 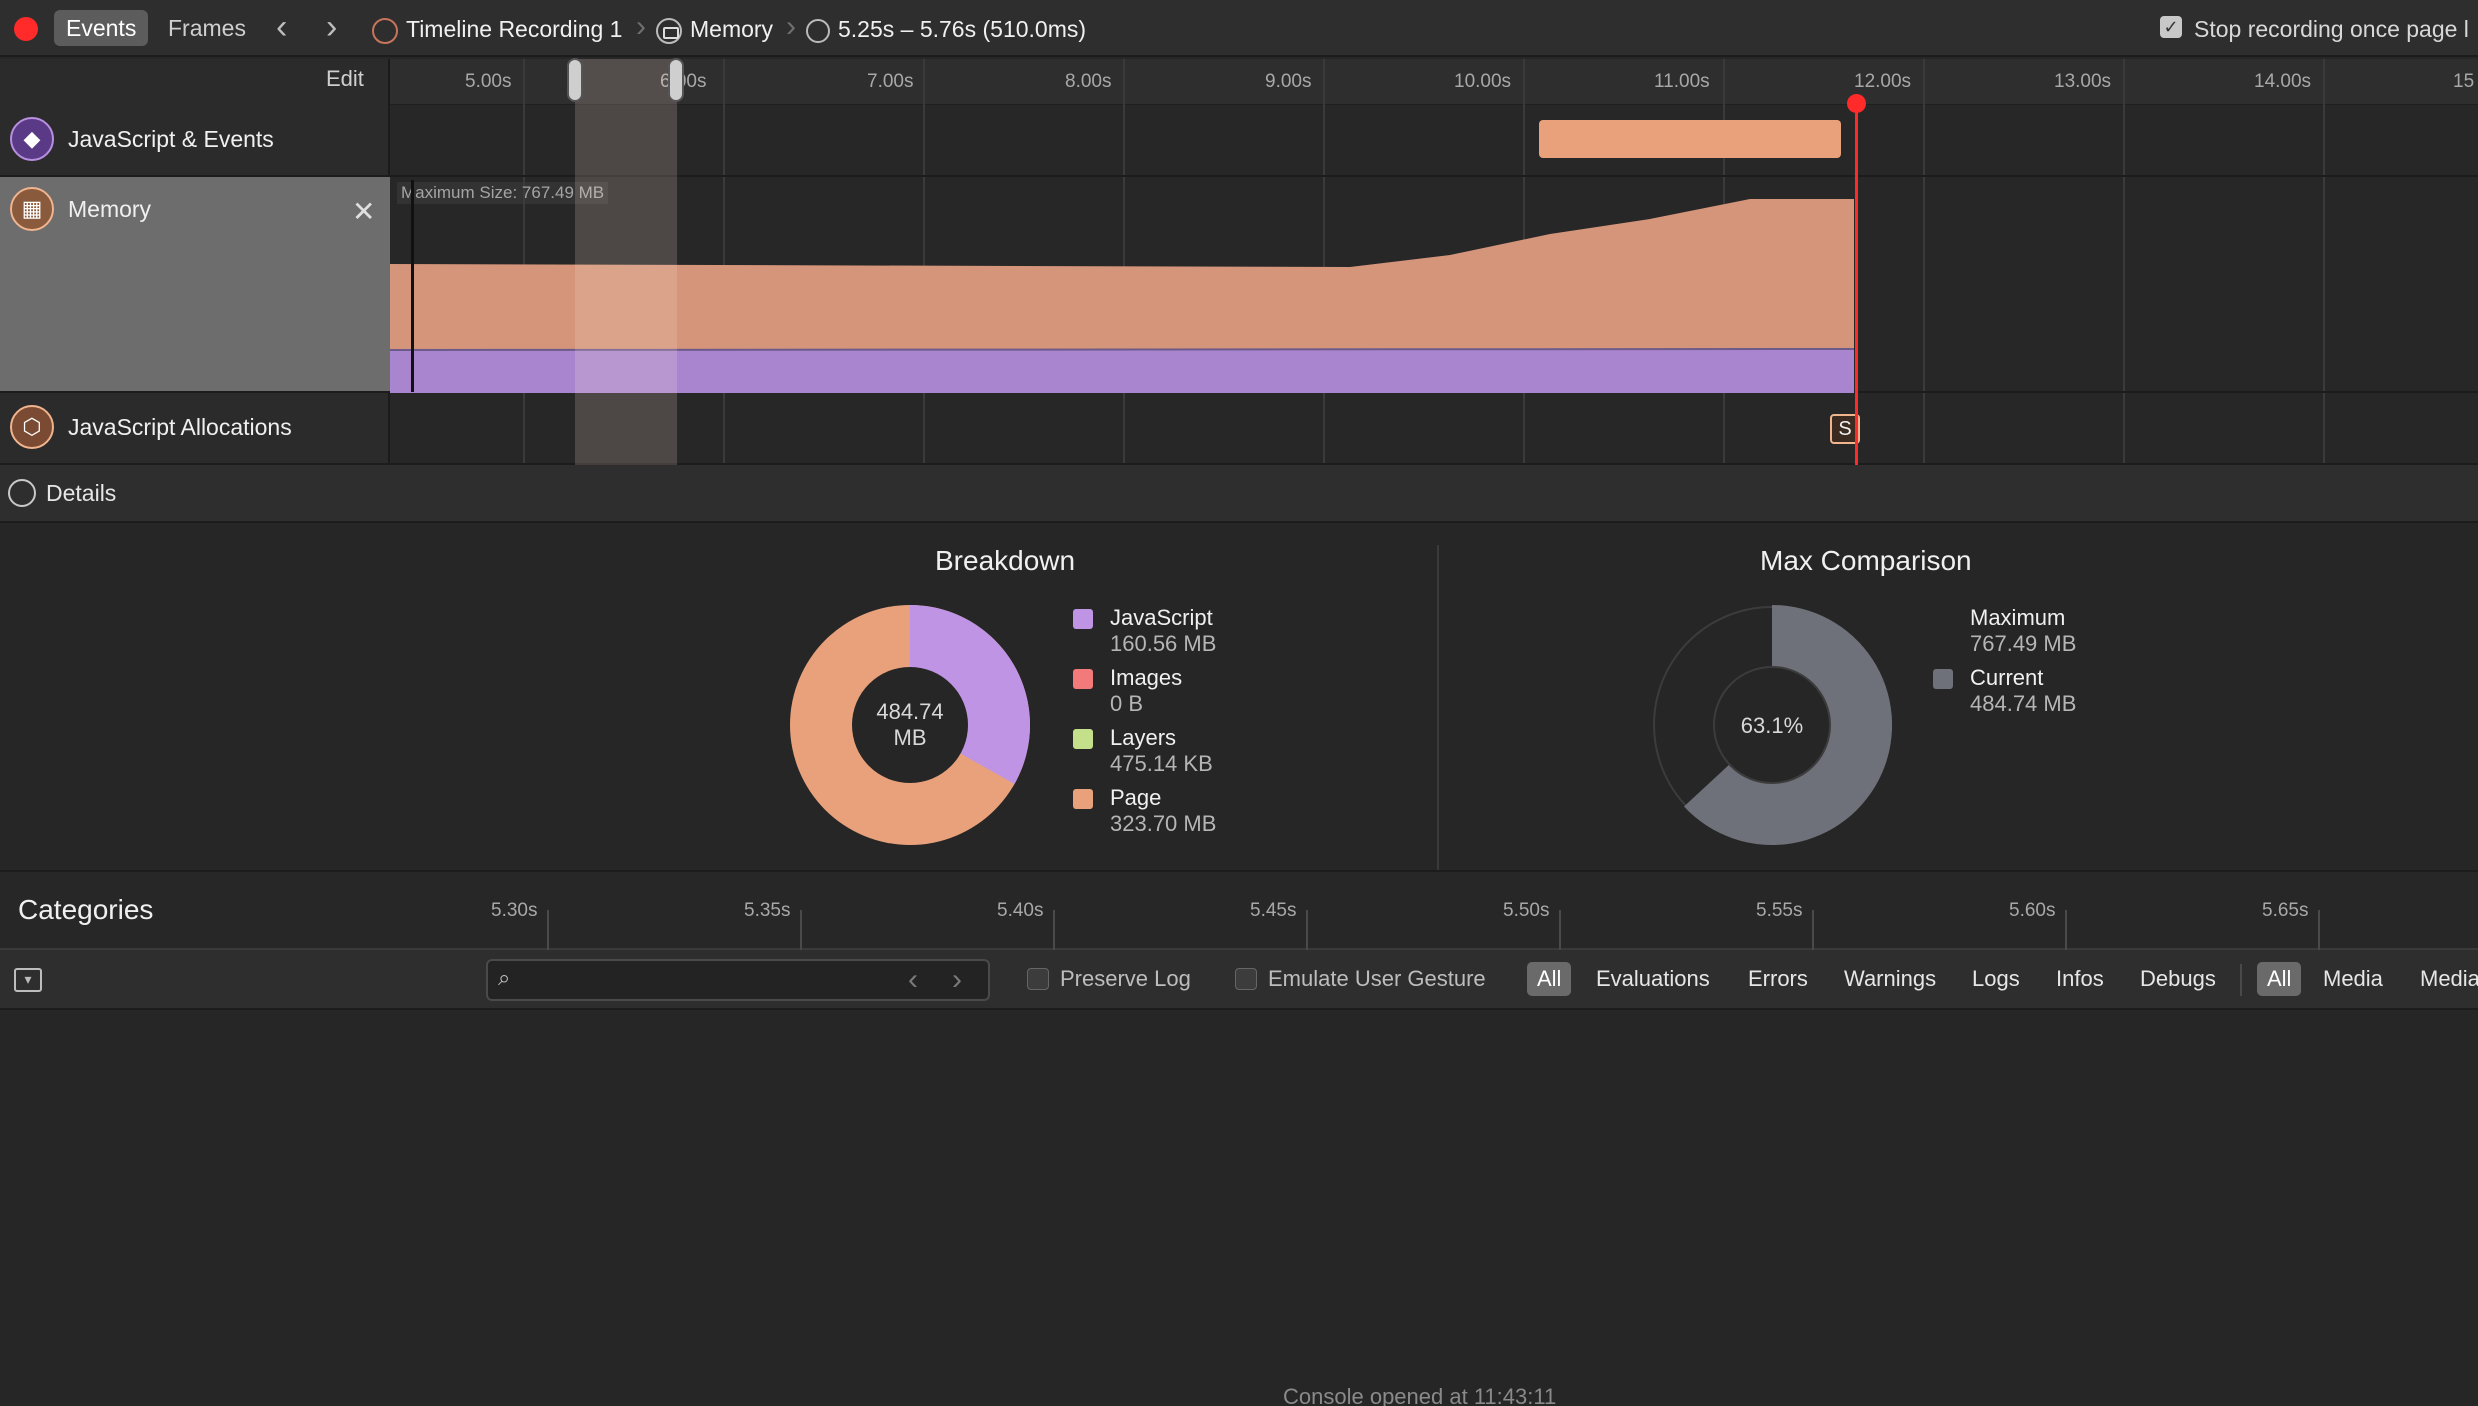 I want to click on tick-label: 5.55s, so click(x=1779, y=910).